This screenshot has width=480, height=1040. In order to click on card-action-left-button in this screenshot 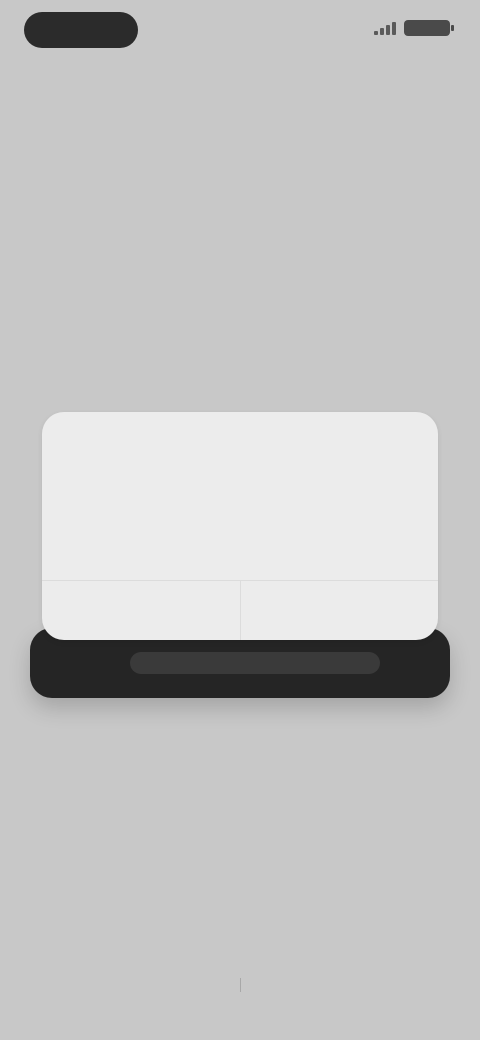, I will do `click(141, 610)`.